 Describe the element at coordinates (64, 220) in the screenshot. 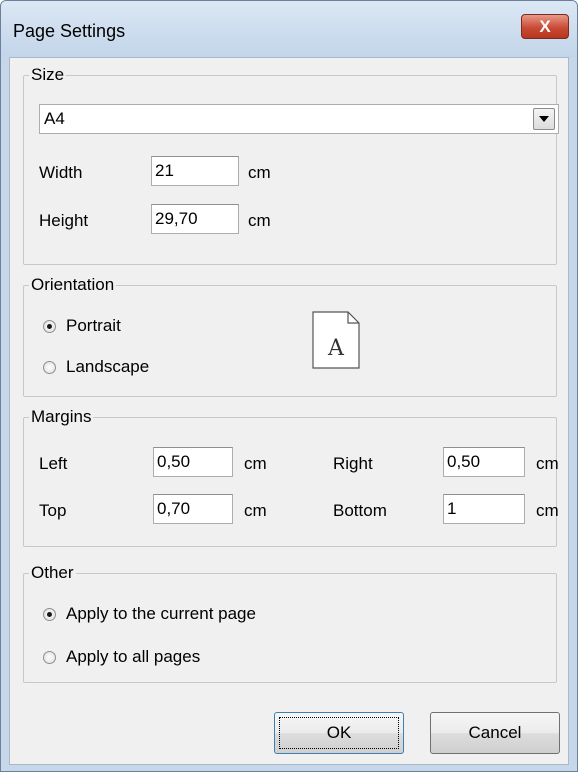

I see `height-label: Height` at that location.